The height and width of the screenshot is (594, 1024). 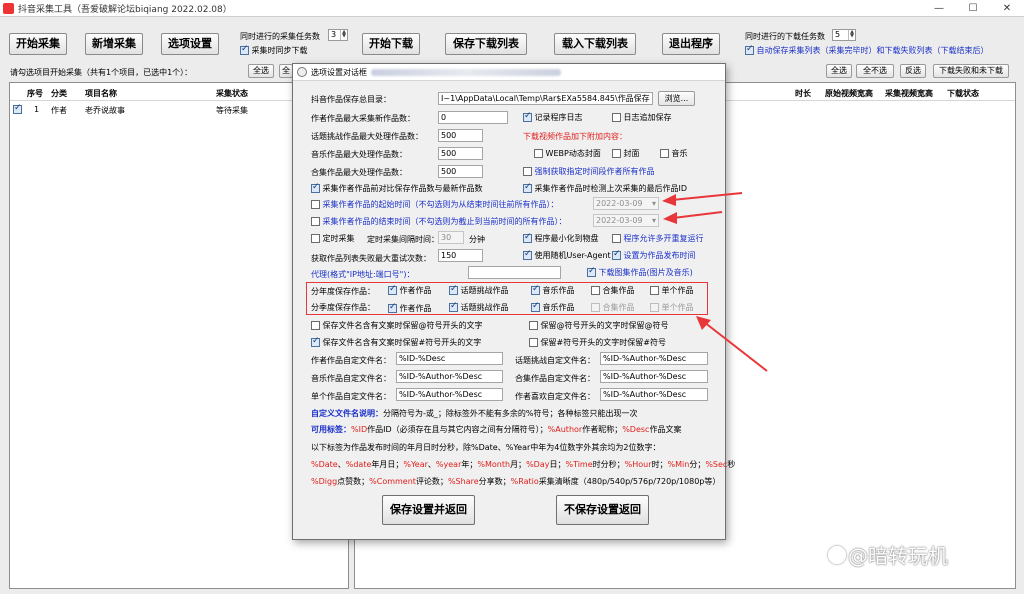 What do you see at coordinates (707, 196) in the screenshot?
I see `arrow-start-time` at bounding box center [707, 196].